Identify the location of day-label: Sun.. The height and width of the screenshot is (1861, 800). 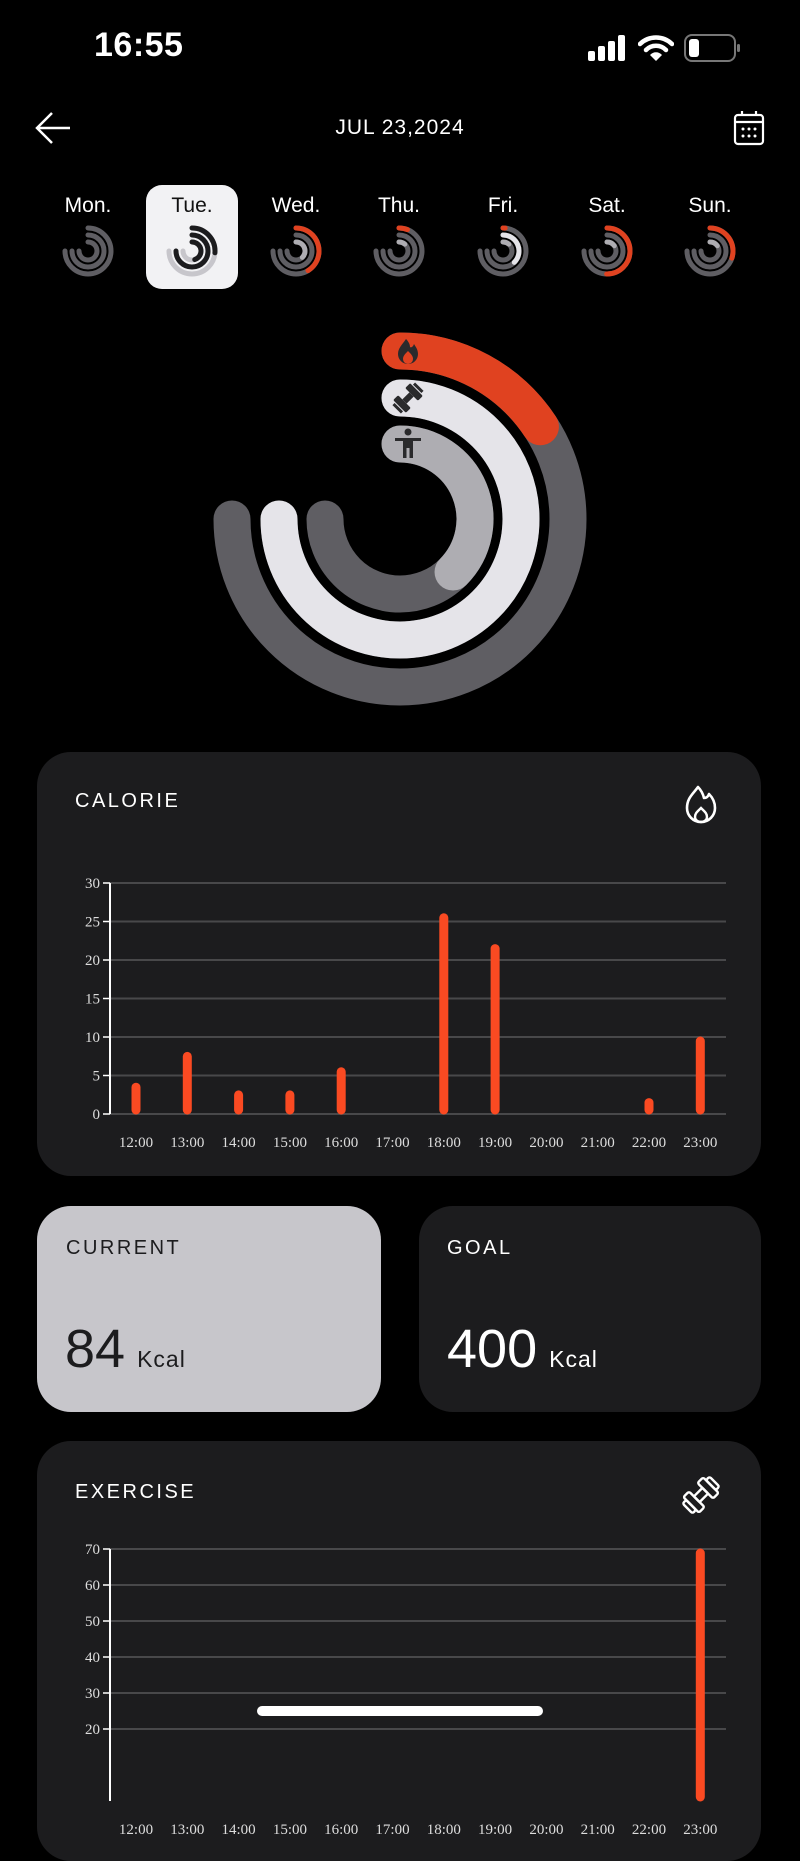
(710, 206).